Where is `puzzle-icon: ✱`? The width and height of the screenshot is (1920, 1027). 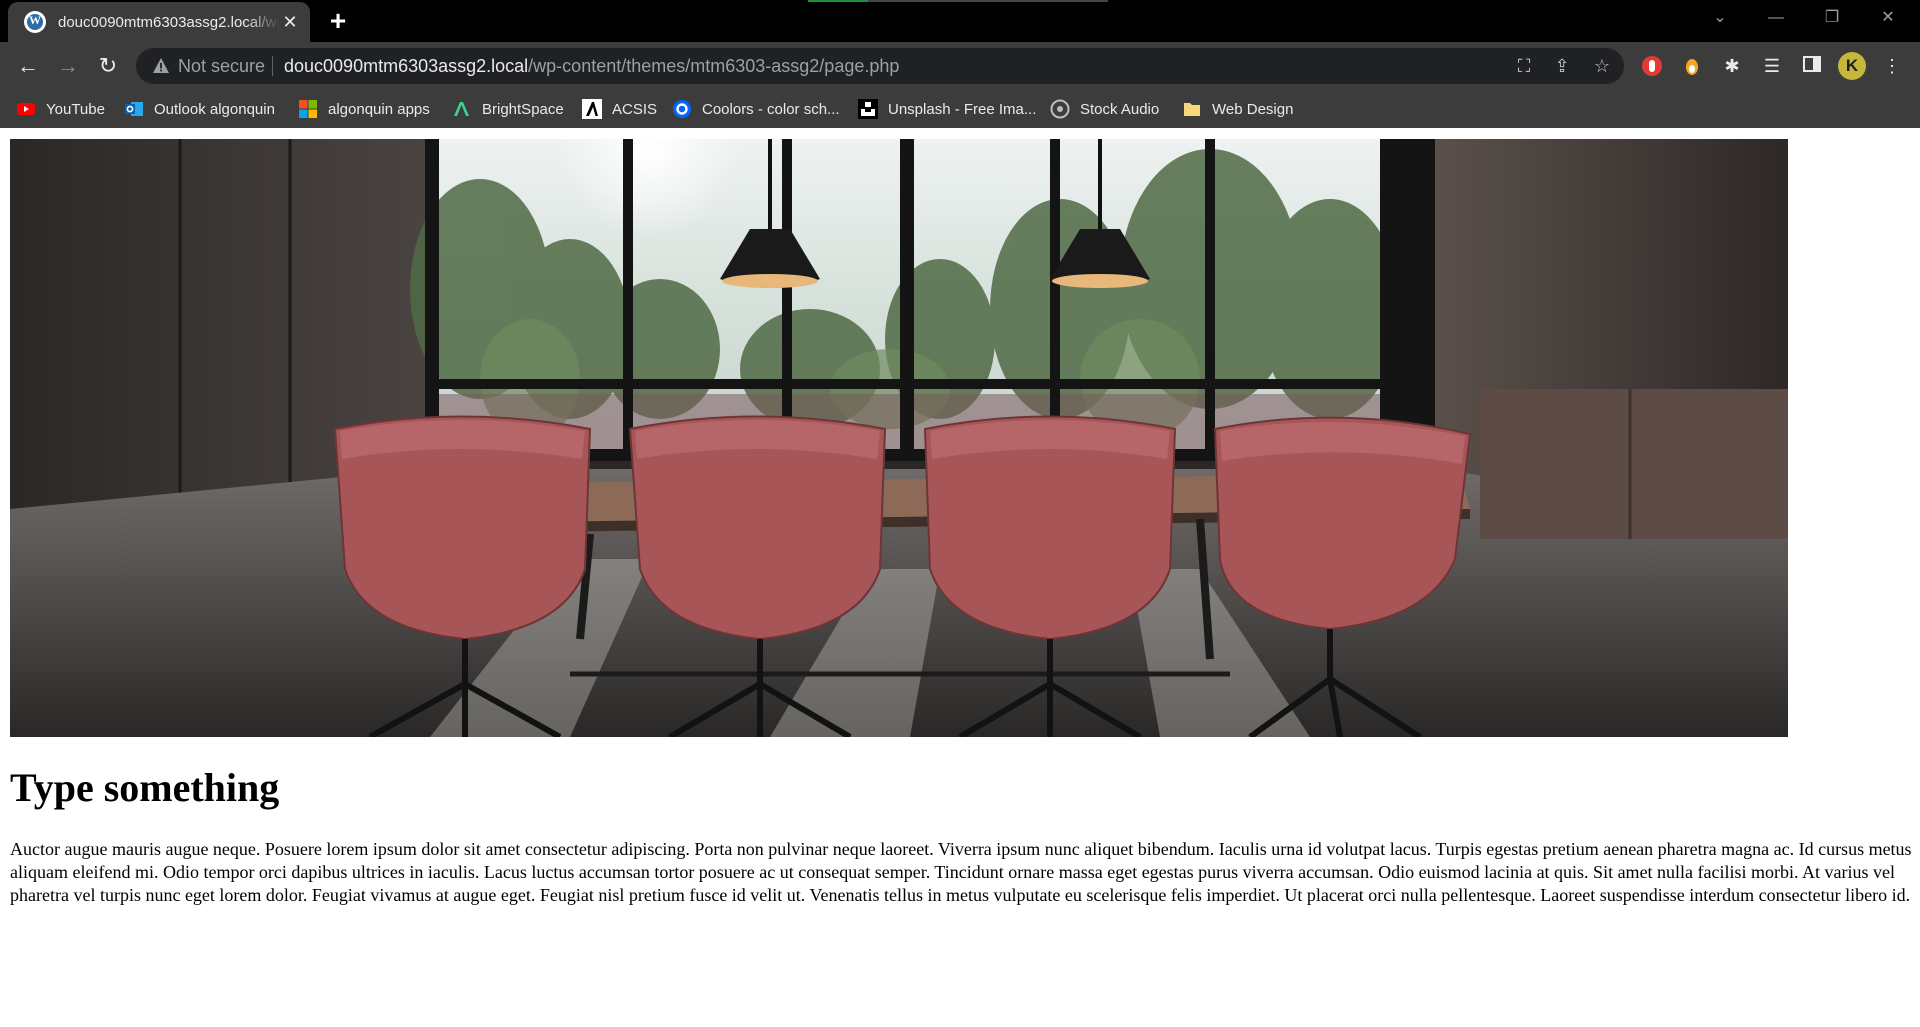 puzzle-icon: ✱ is located at coordinates (1732, 66).